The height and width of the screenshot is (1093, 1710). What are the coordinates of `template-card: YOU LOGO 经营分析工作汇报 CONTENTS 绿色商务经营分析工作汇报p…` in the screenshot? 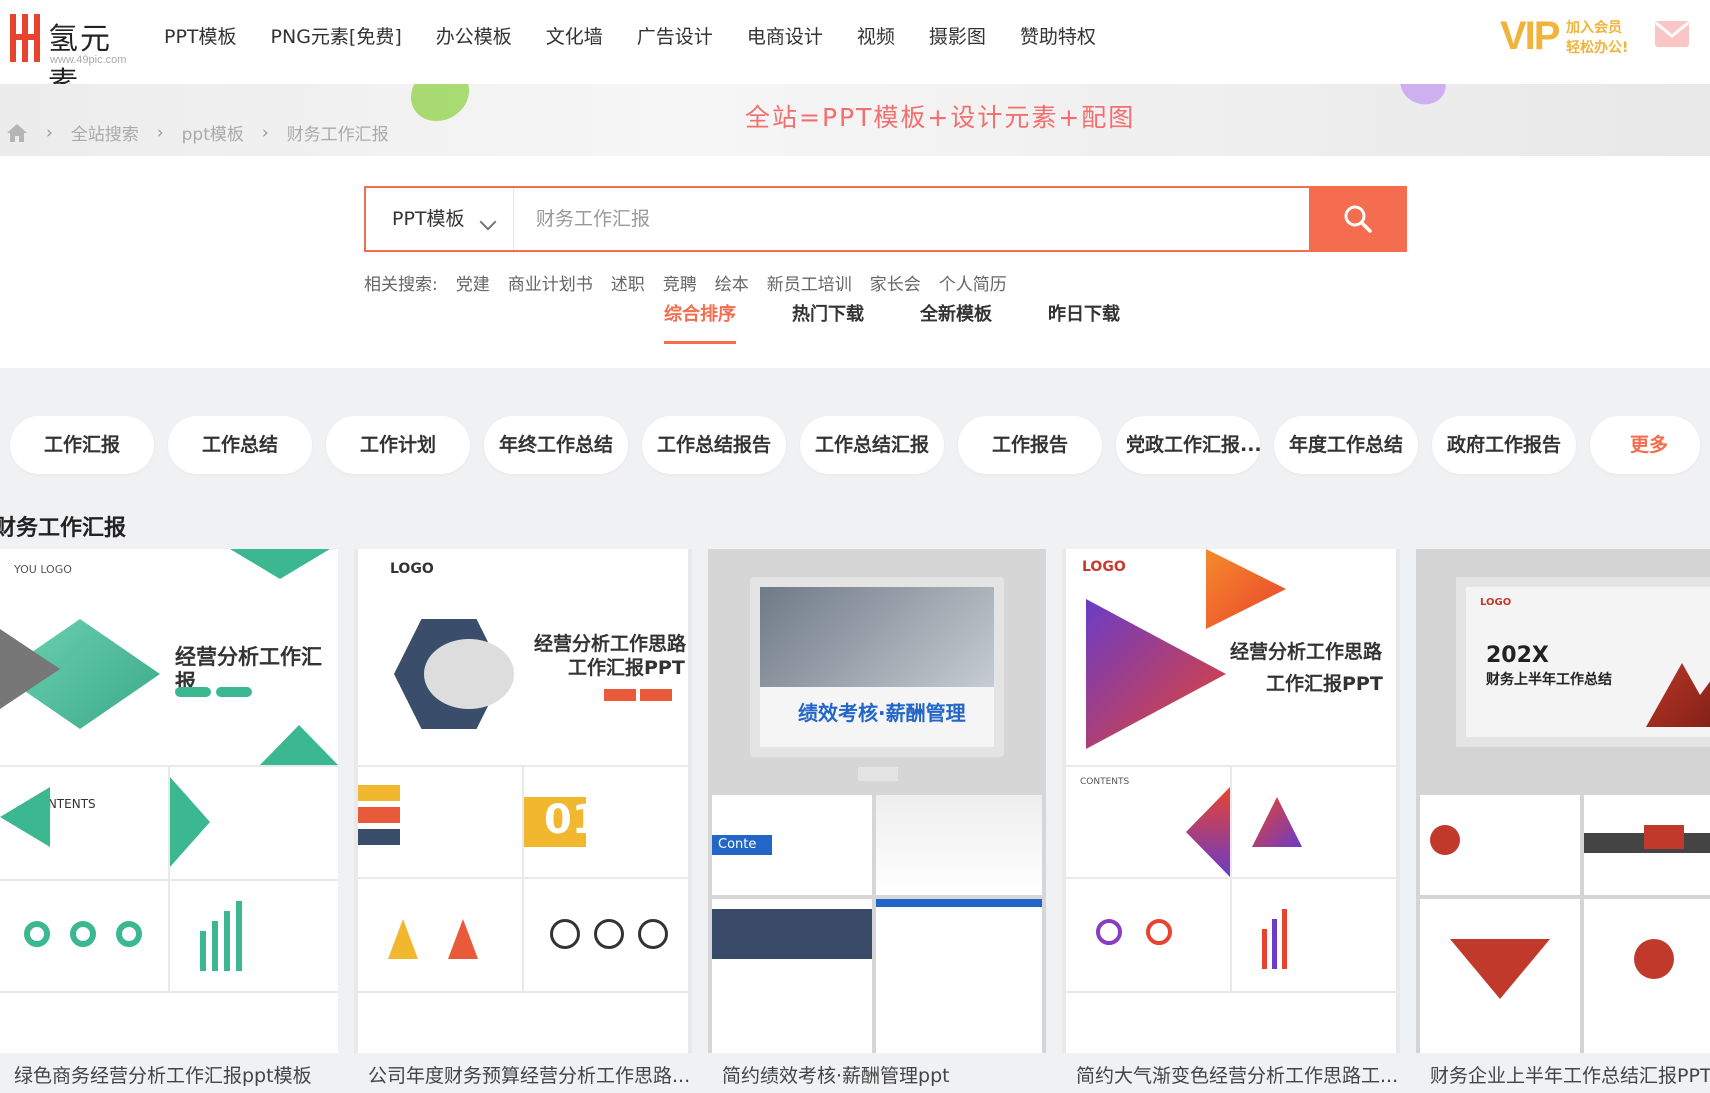 It's located at (169, 818).